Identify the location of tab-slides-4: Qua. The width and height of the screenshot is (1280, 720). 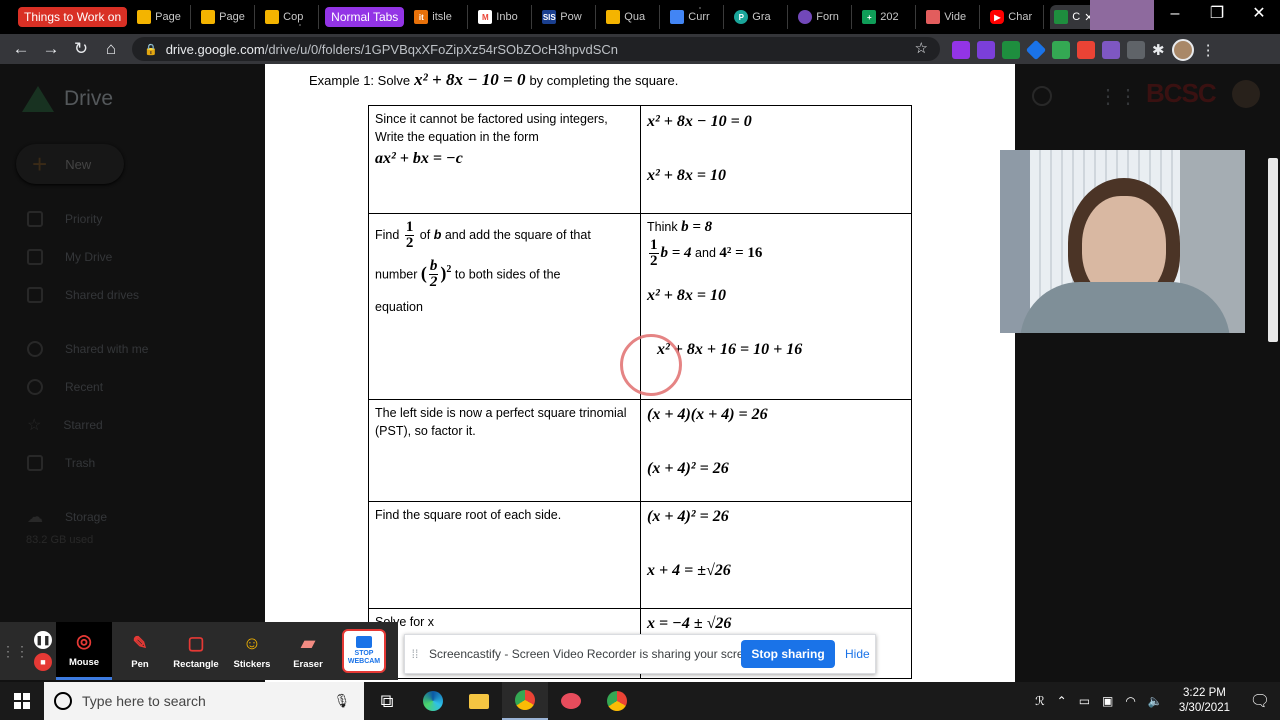
(631, 17).